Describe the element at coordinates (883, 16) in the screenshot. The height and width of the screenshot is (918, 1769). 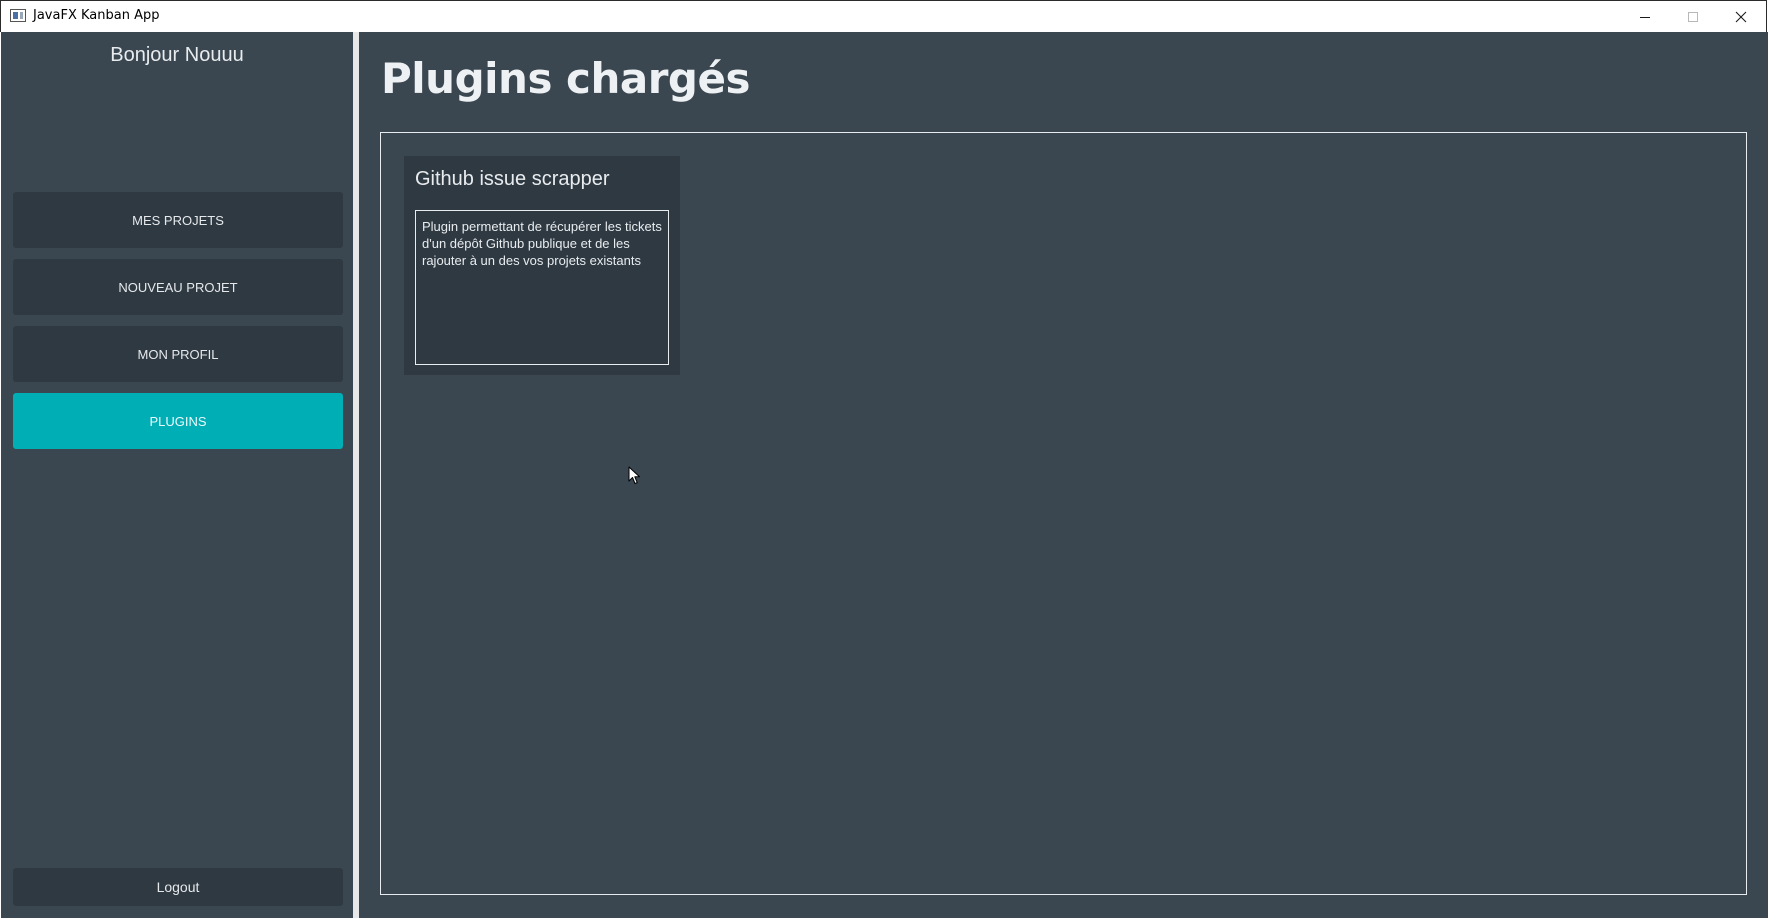
I see `window-titlebar: JavaFX Kanban App` at that location.